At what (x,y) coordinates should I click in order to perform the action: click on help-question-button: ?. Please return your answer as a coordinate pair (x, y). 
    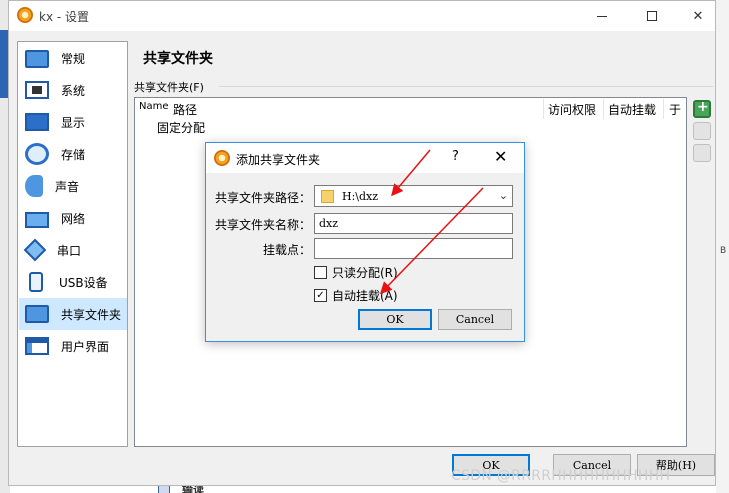
    Looking at the image, I should click on (455, 156).